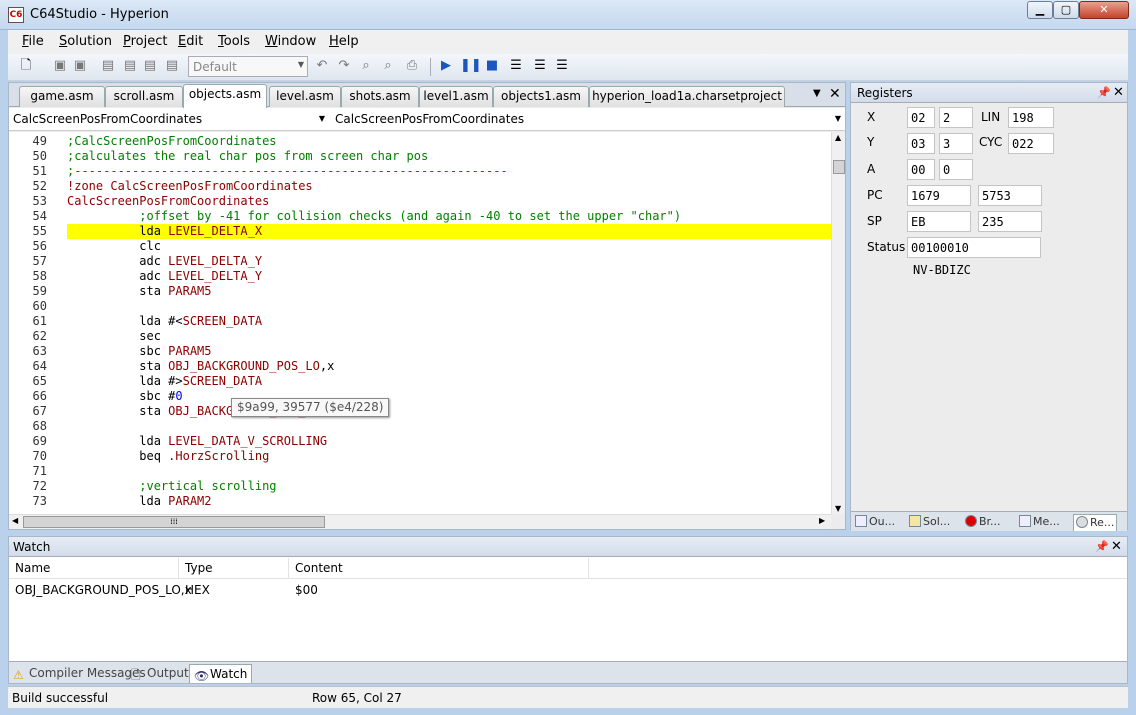 Image resolution: width=1136 pixels, height=715 pixels. What do you see at coordinates (921, 117) in the screenshot?
I see `reg-x-hex: 02` at bounding box center [921, 117].